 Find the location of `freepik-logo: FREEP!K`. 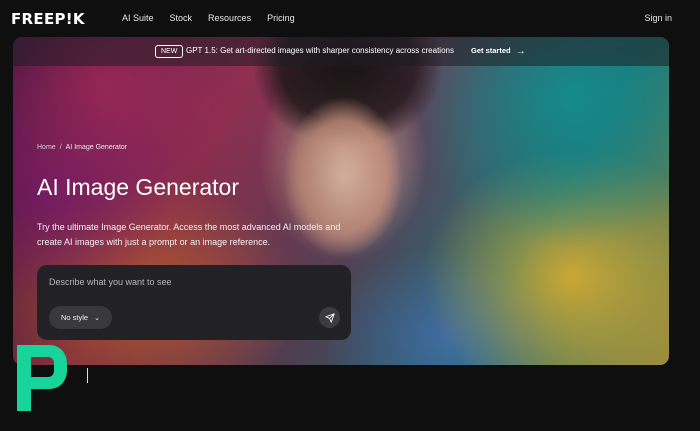

freepik-logo: FREEP!K is located at coordinates (48, 19).